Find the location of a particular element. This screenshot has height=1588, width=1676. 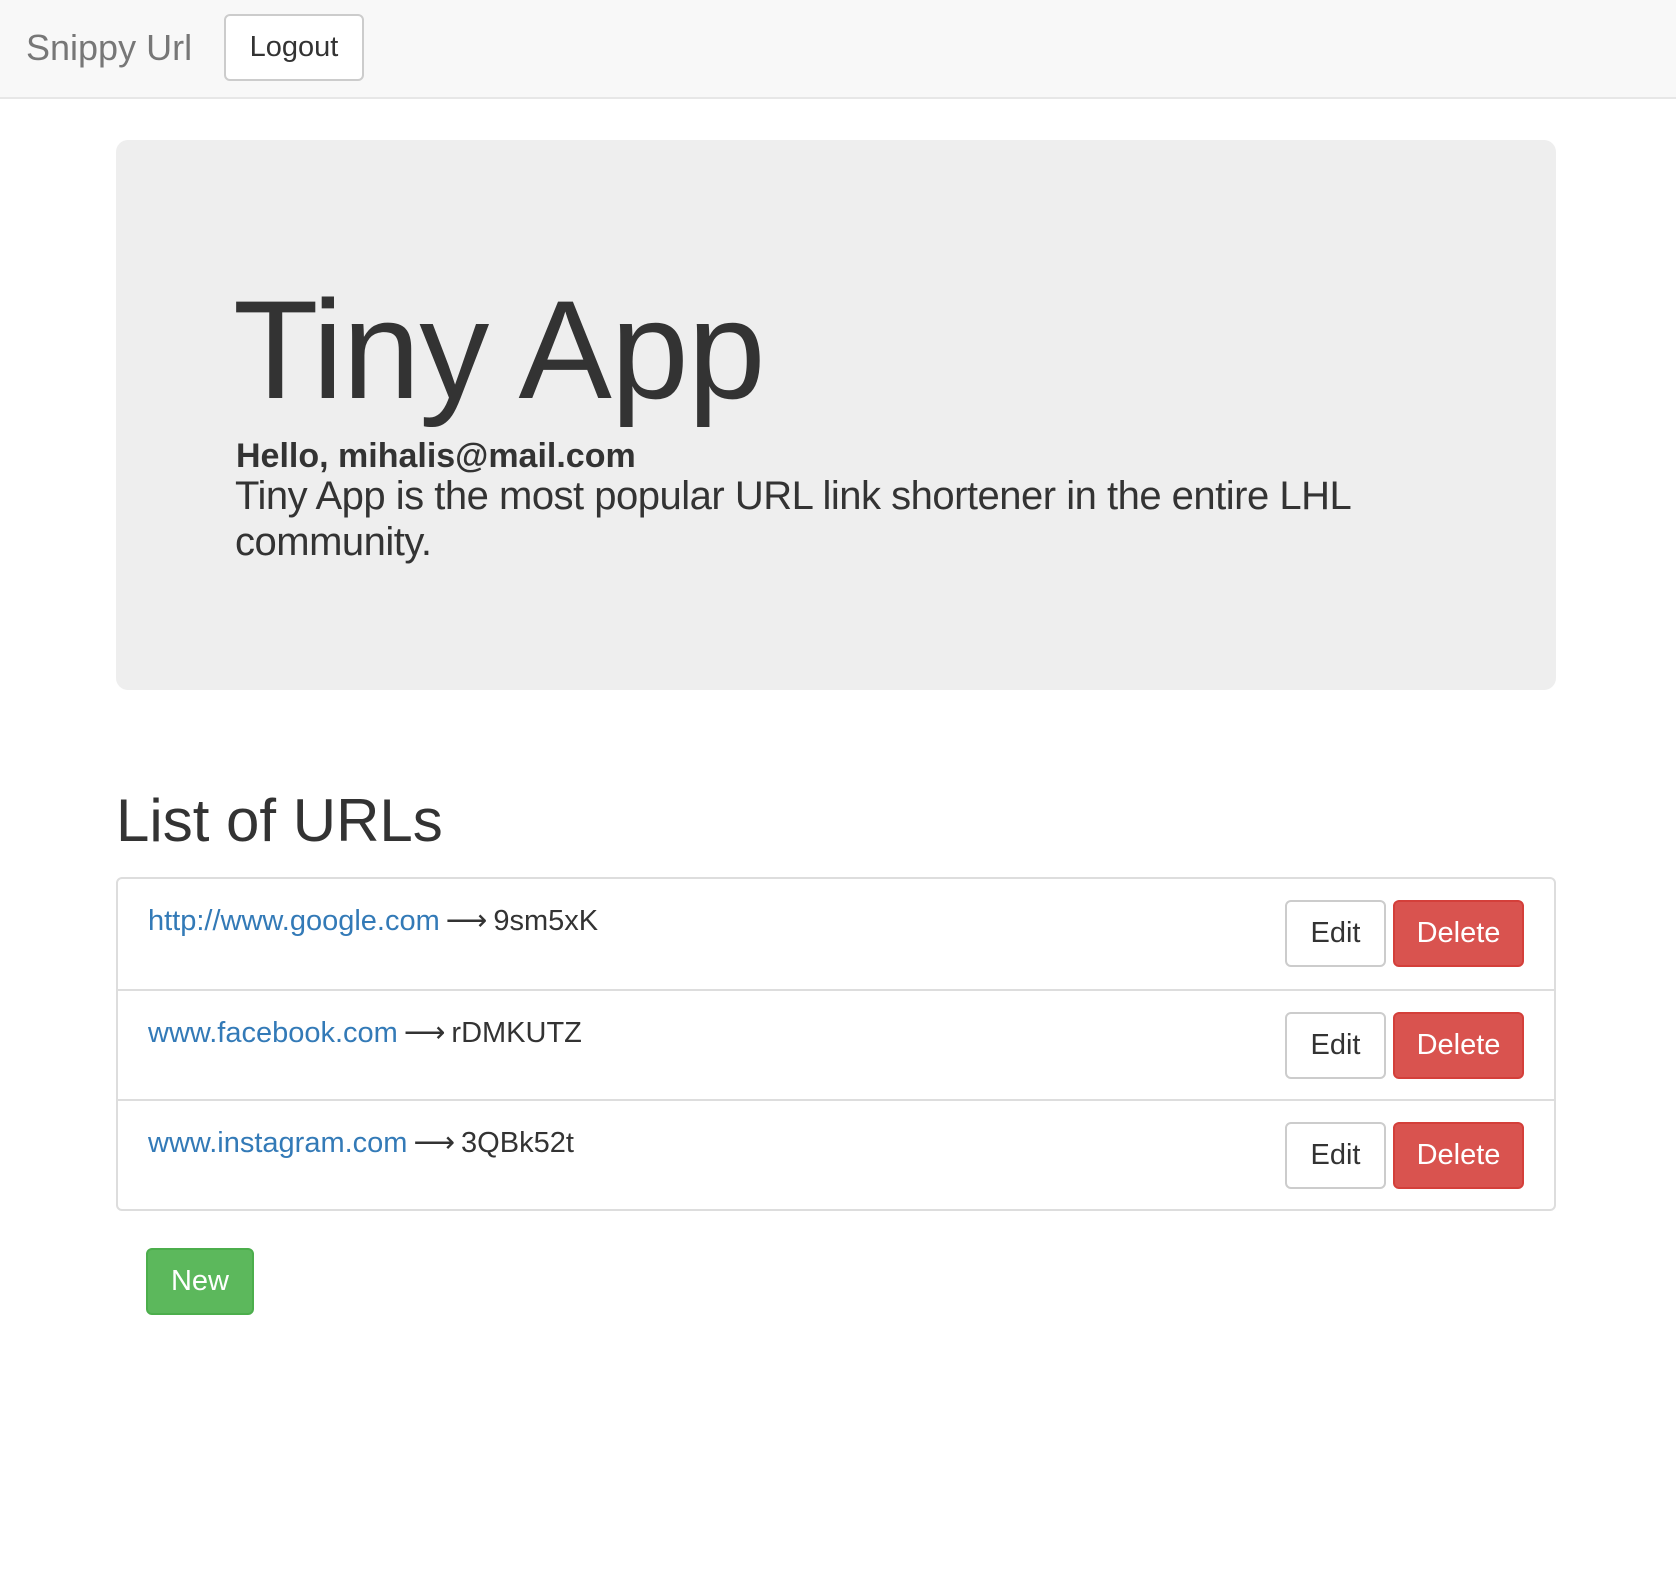

long-url-link: http://www.google.com is located at coordinates (294, 921).